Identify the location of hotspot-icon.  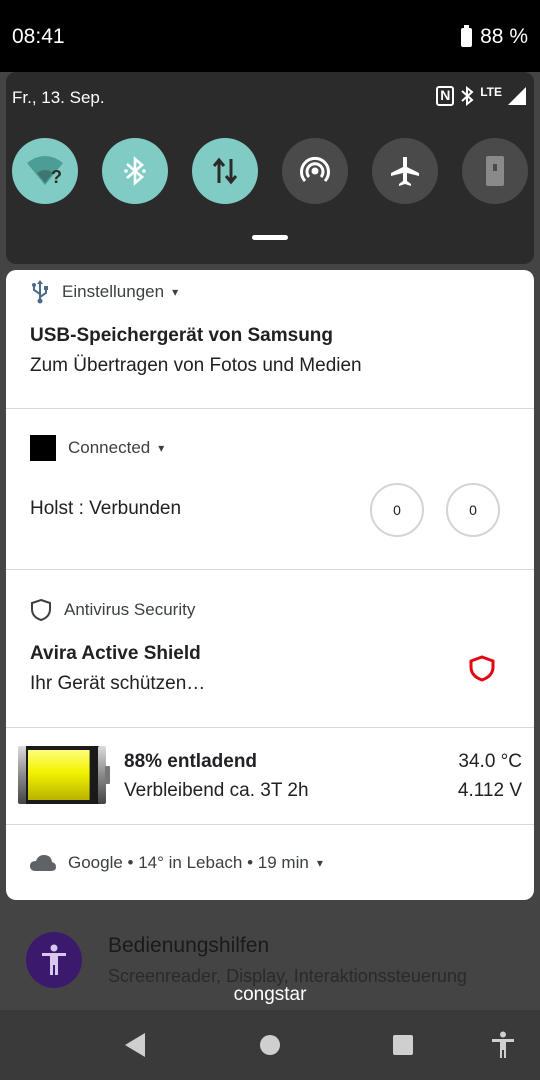
(315, 170).